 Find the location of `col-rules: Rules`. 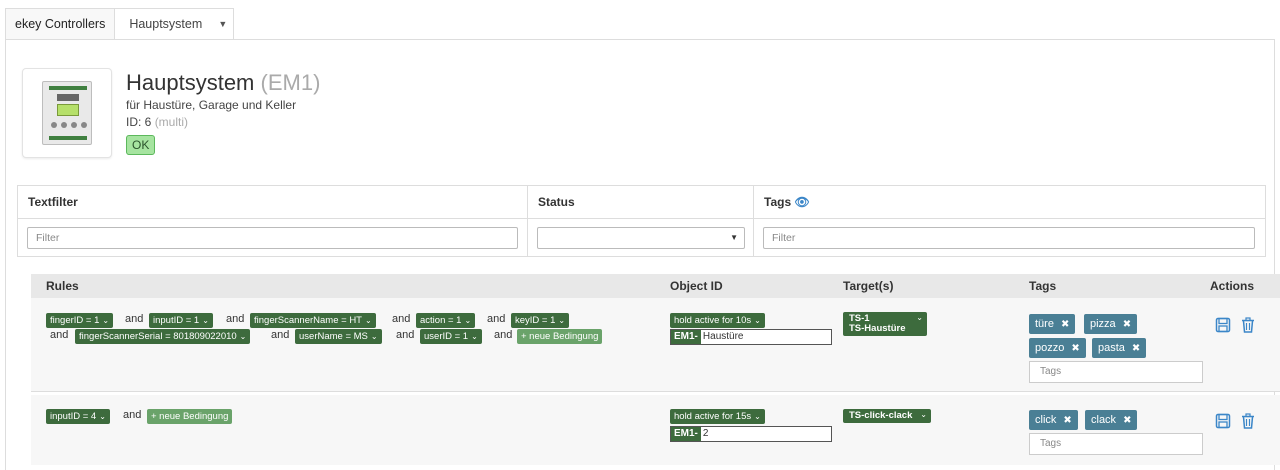

col-rules: Rules is located at coordinates (62, 286).